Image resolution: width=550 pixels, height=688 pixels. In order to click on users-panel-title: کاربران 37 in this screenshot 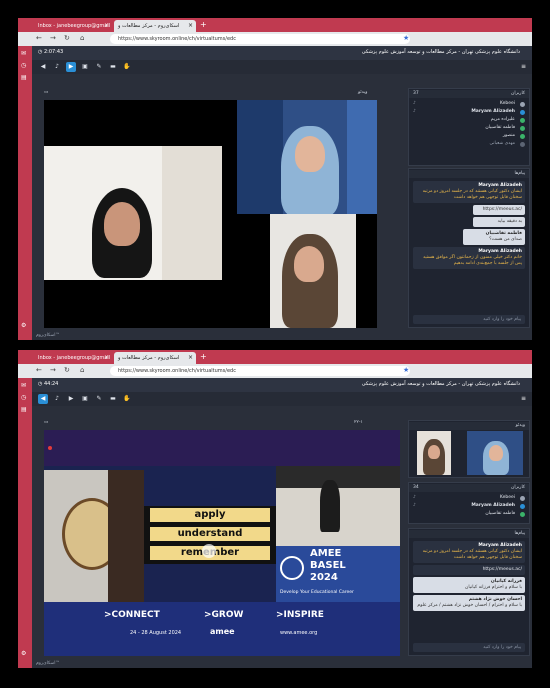, I will do `click(469, 94)`.